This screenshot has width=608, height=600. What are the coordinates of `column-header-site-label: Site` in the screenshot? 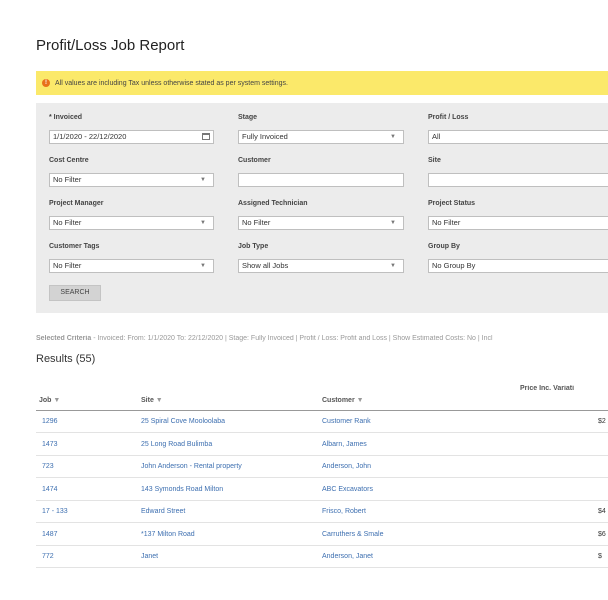 It's located at (147, 400).